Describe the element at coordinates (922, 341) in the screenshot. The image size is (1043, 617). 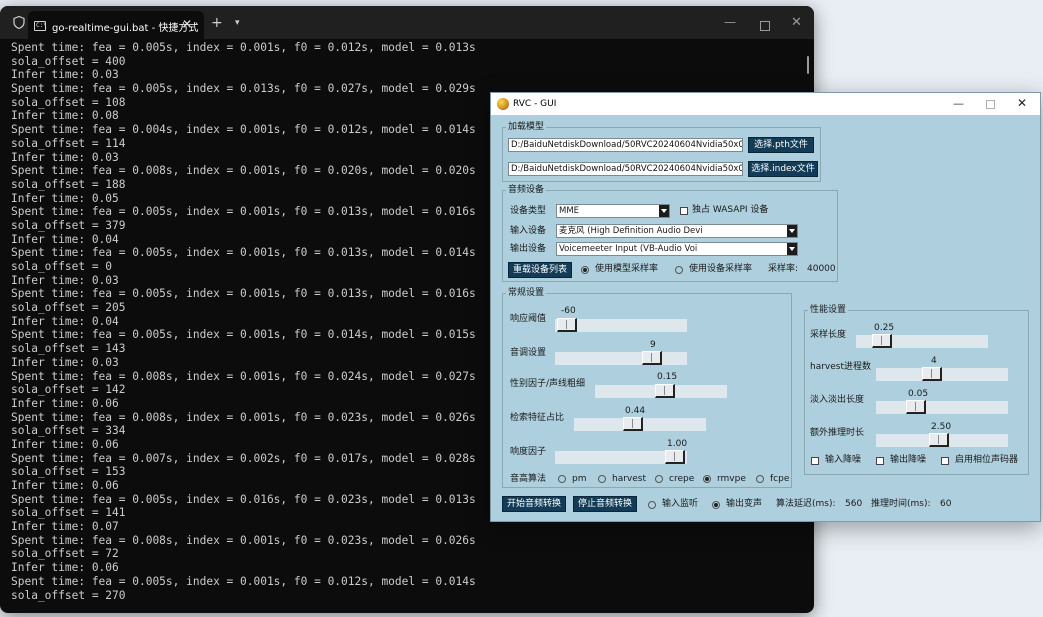
I see `block-time-slider` at that location.